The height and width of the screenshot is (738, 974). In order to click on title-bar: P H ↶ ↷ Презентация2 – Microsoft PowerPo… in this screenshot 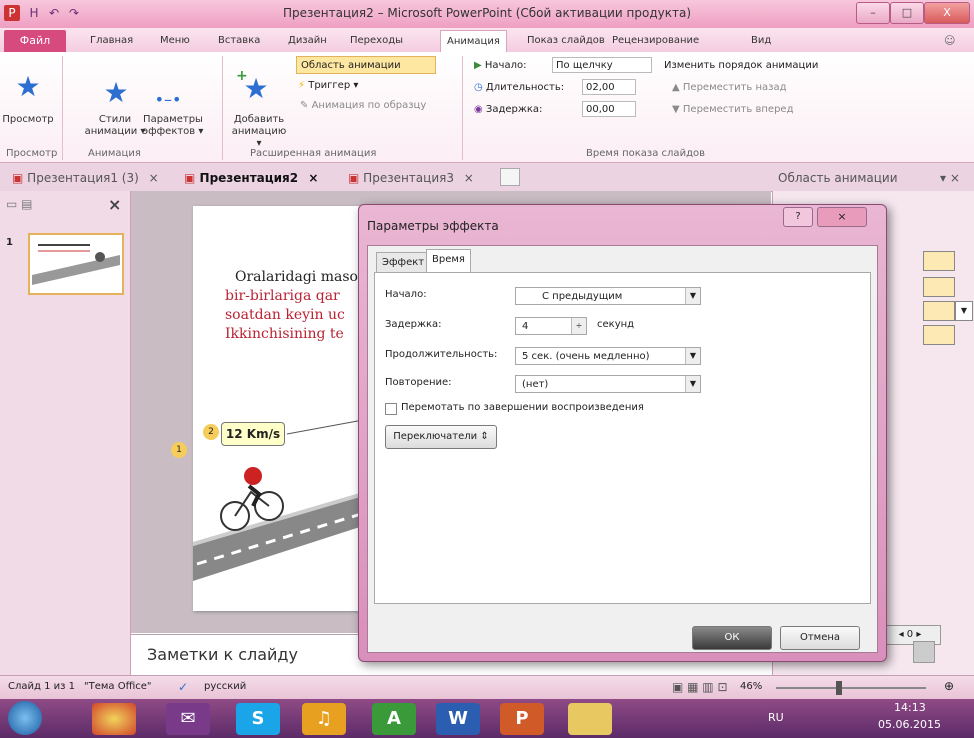, I will do `click(487, 14)`.